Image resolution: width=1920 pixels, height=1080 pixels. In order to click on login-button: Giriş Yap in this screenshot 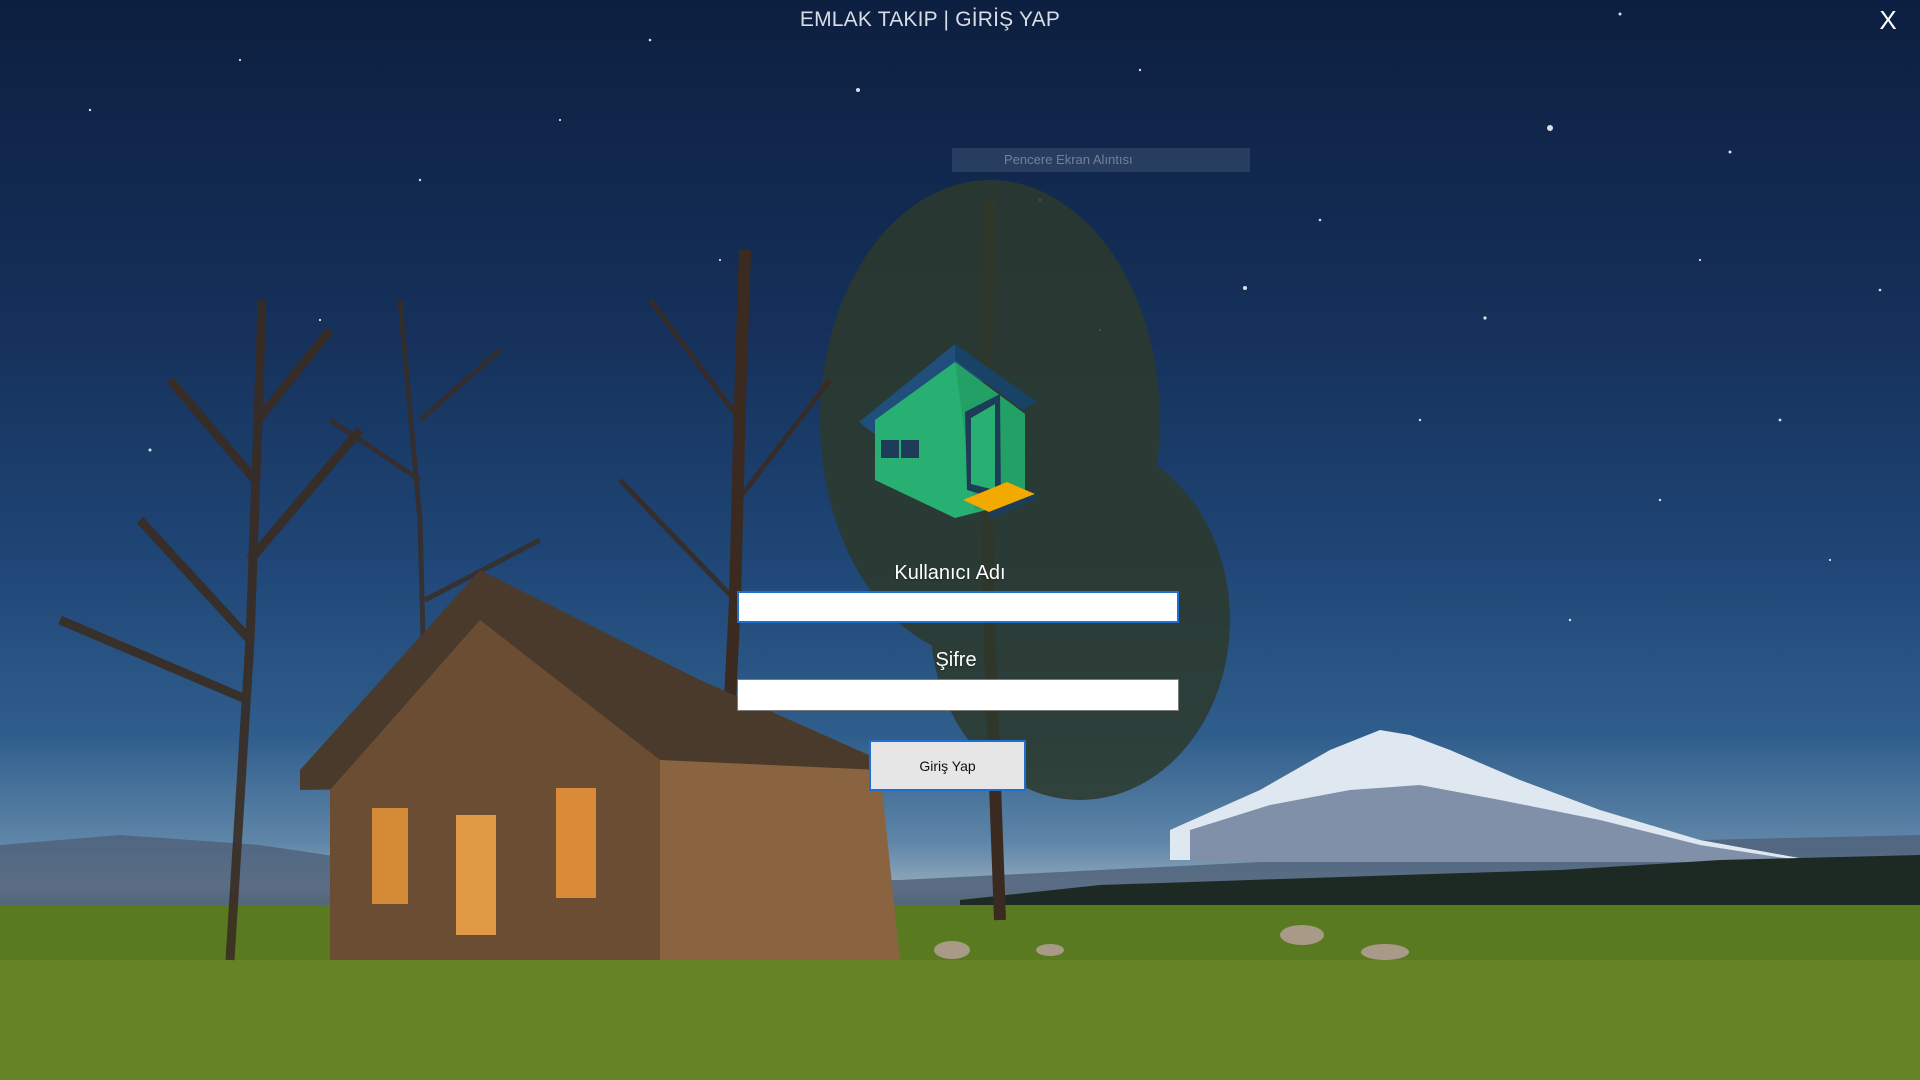, I will do `click(947, 765)`.